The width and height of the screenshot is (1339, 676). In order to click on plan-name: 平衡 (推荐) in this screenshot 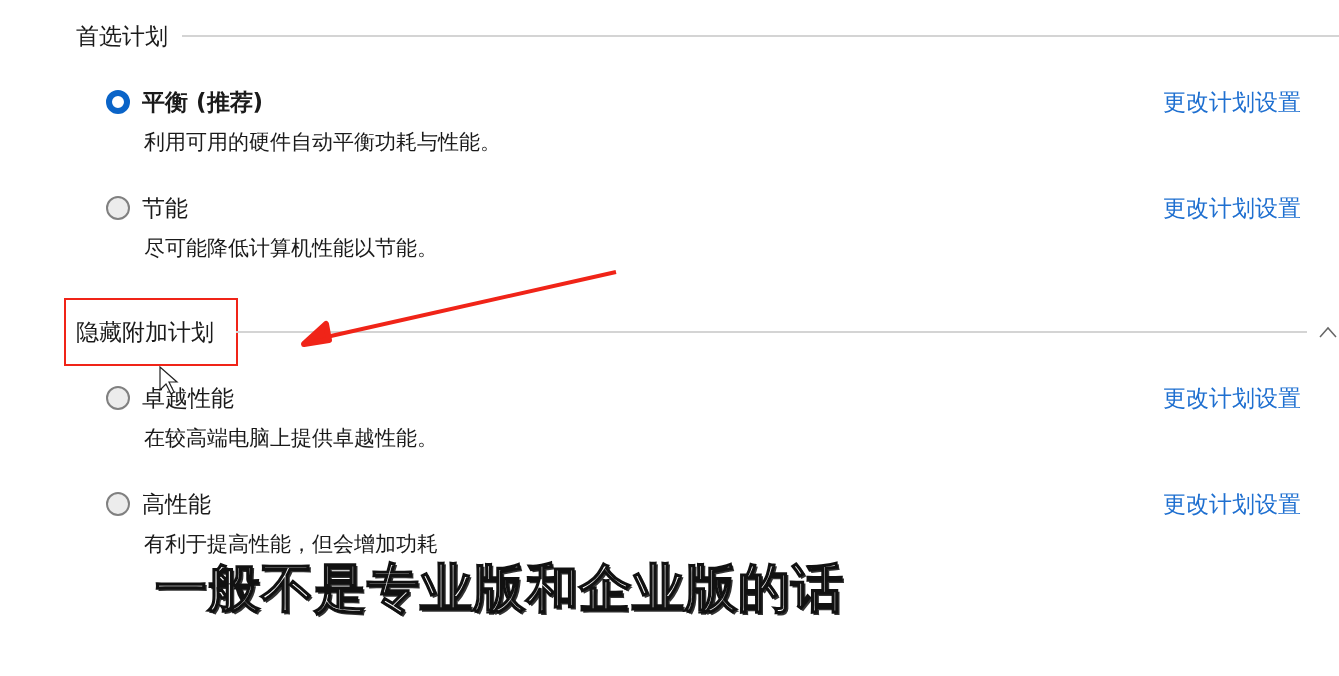, I will do `click(203, 102)`.